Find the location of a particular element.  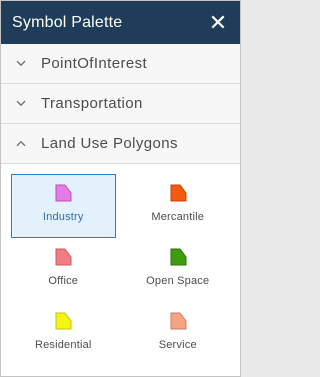

group-label: Transportation is located at coordinates (92, 103).